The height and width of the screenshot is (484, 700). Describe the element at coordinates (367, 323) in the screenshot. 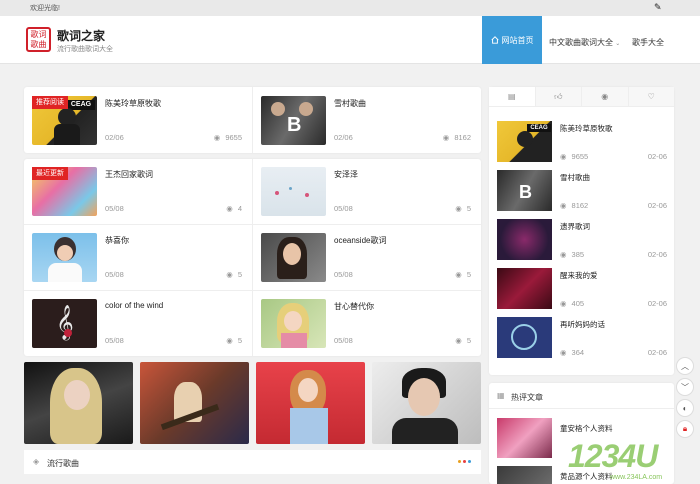

I see `list-item: 甘心替代你 05/08 ◉ 5` at that location.